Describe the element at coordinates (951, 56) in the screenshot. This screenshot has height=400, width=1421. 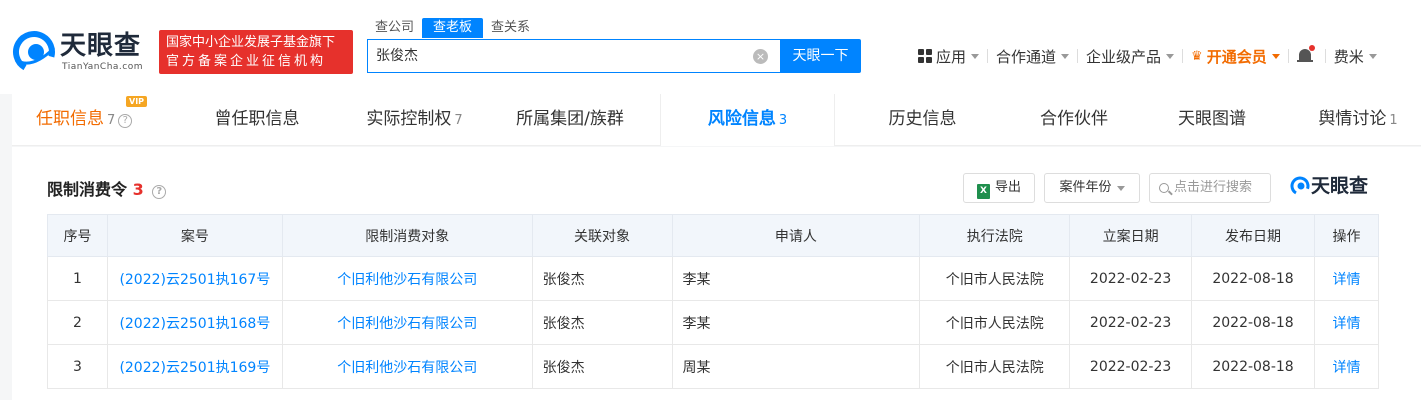
I see `nav-app-label: 应用` at that location.